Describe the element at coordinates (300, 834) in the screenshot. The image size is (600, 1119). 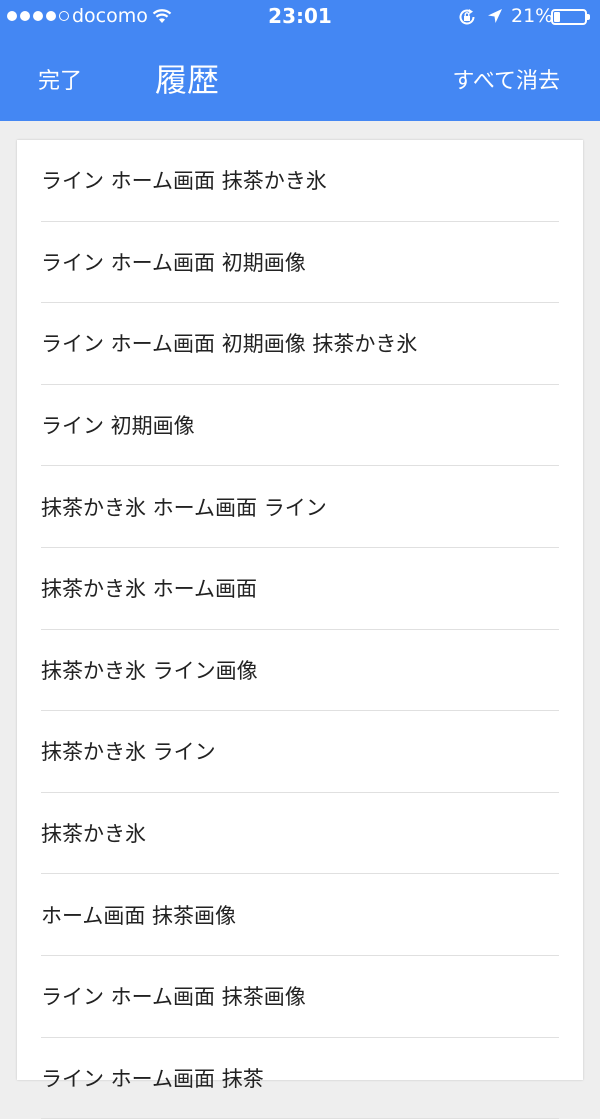
I see `history-item: 抹茶かき氷` at that location.